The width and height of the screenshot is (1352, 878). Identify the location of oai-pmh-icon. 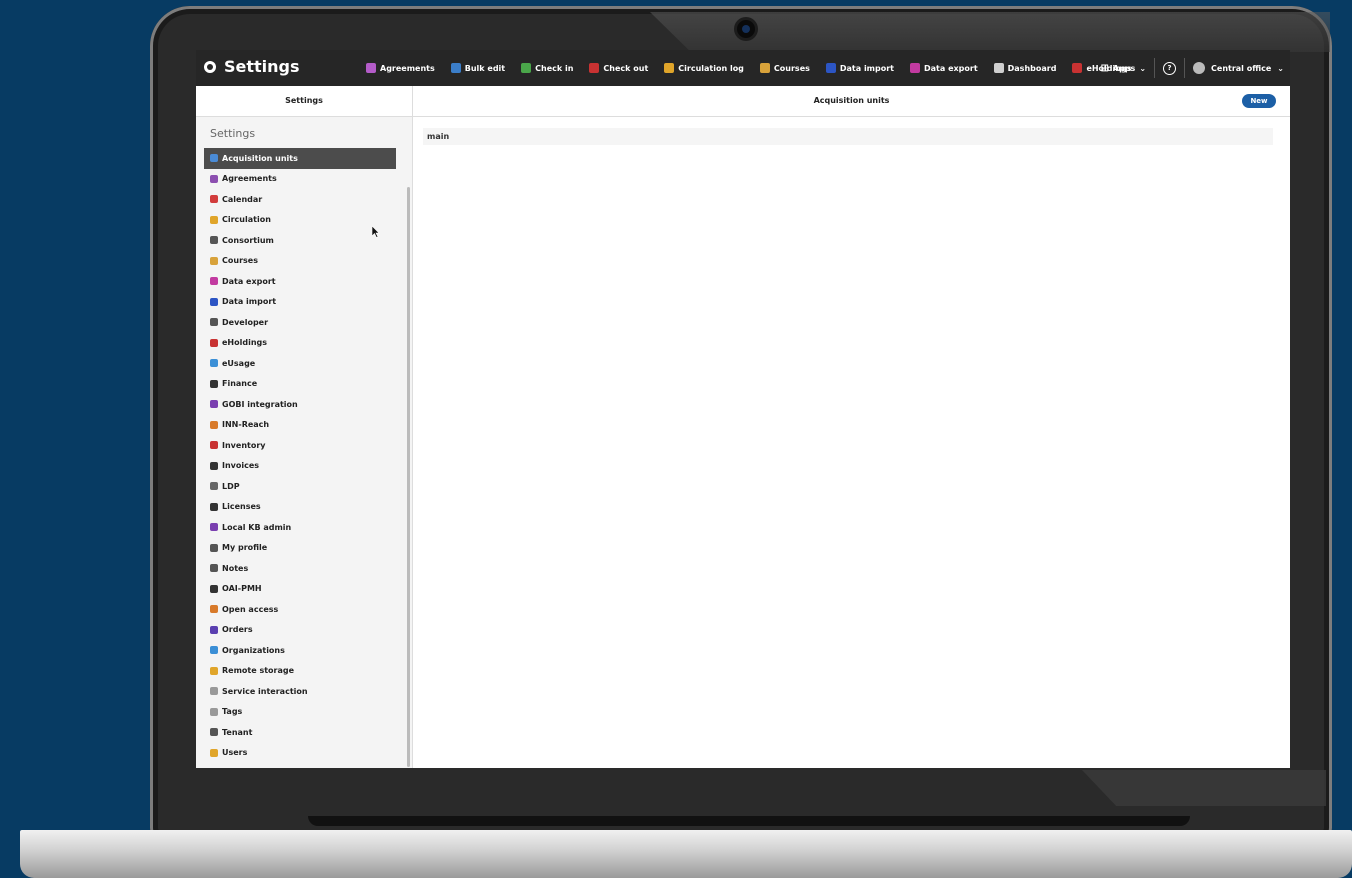
(214, 588).